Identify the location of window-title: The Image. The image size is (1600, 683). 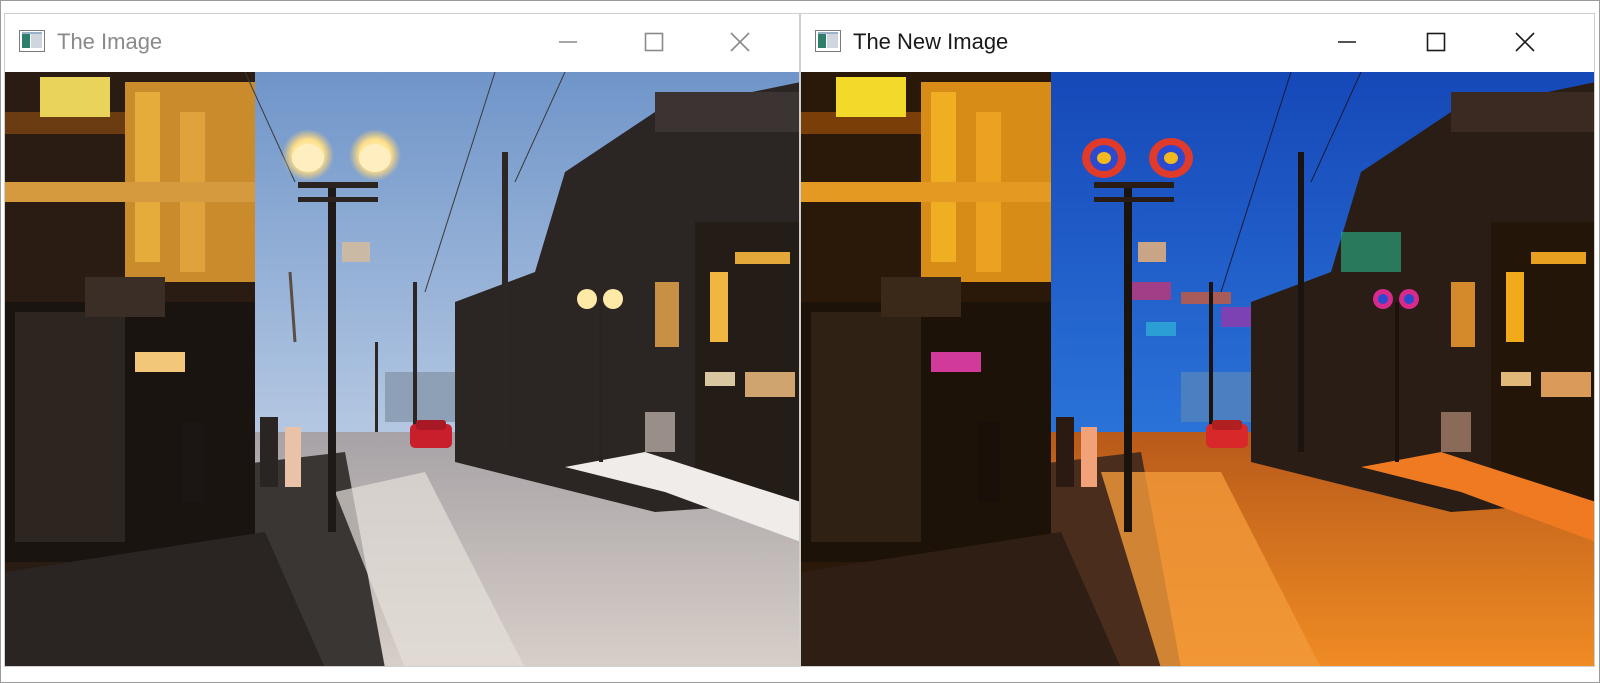
(110, 41).